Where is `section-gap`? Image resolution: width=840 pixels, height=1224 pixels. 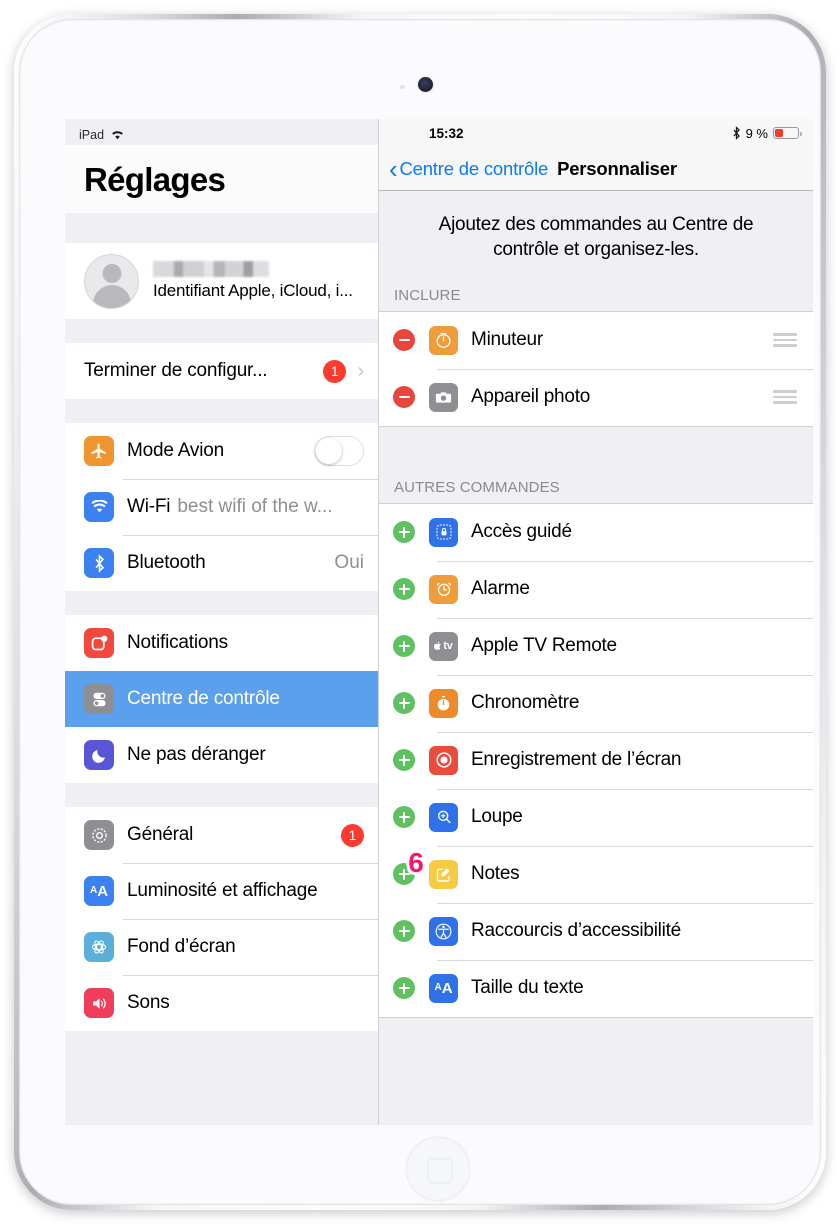 section-gap is located at coordinates (596, 449).